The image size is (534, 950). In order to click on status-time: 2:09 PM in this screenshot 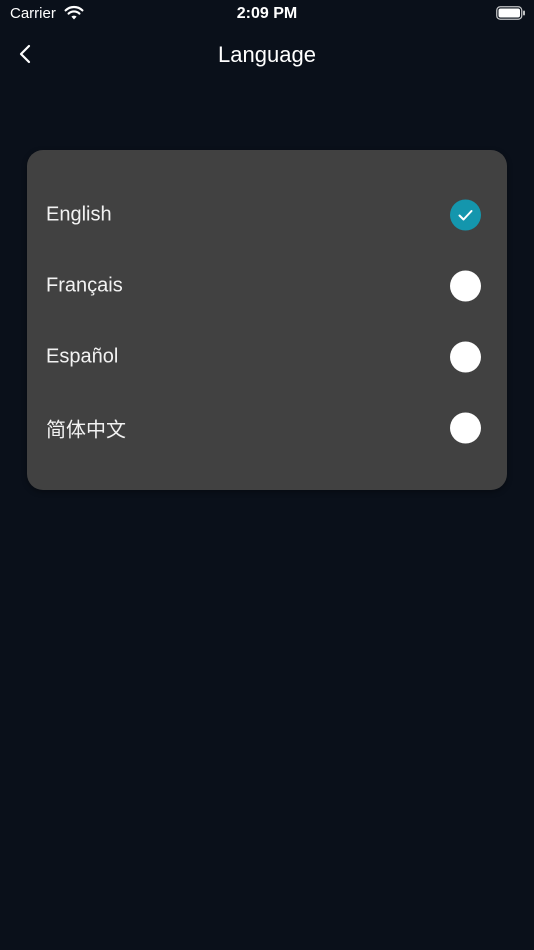, I will do `click(267, 13)`.